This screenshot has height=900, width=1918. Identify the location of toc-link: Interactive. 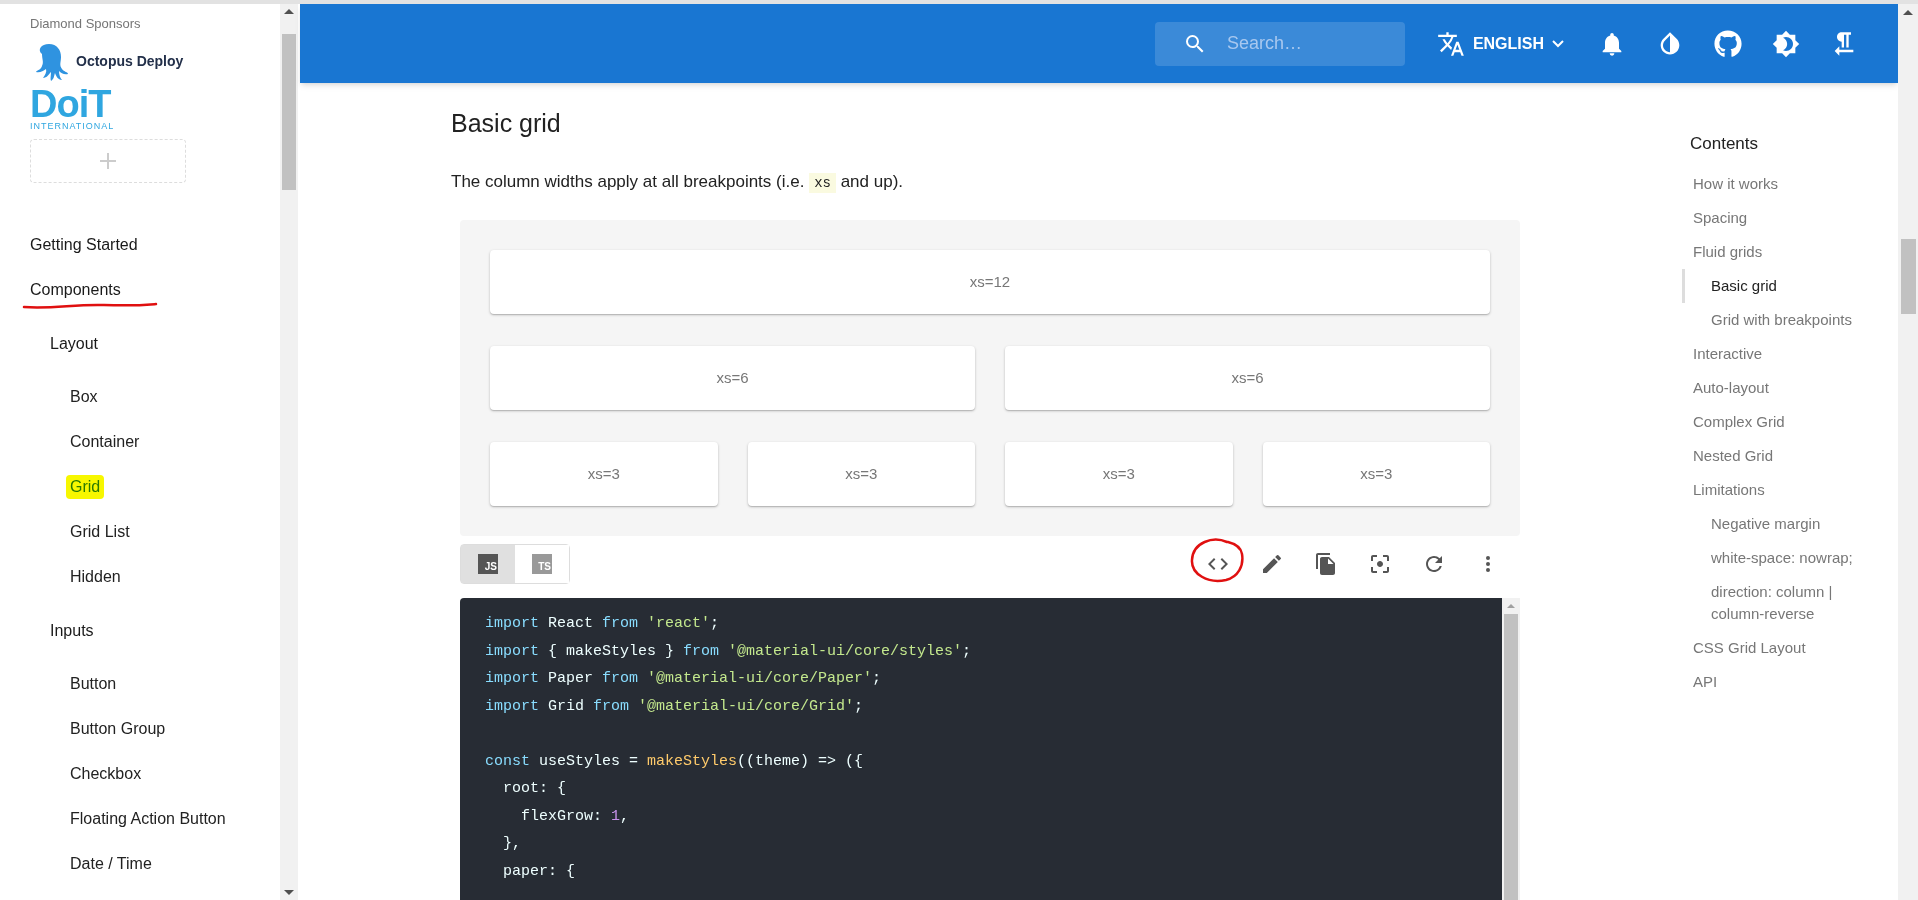
(1782, 353).